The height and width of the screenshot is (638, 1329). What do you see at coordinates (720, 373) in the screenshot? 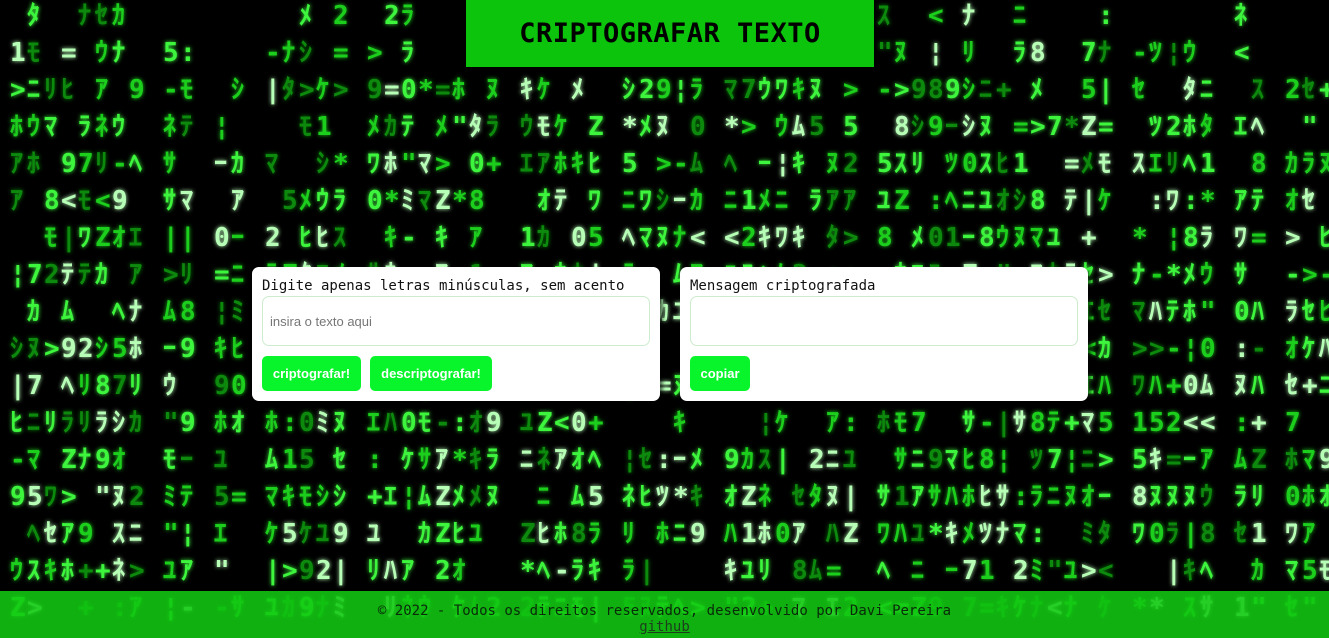
I see `copy-button: copiar` at bounding box center [720, 373].